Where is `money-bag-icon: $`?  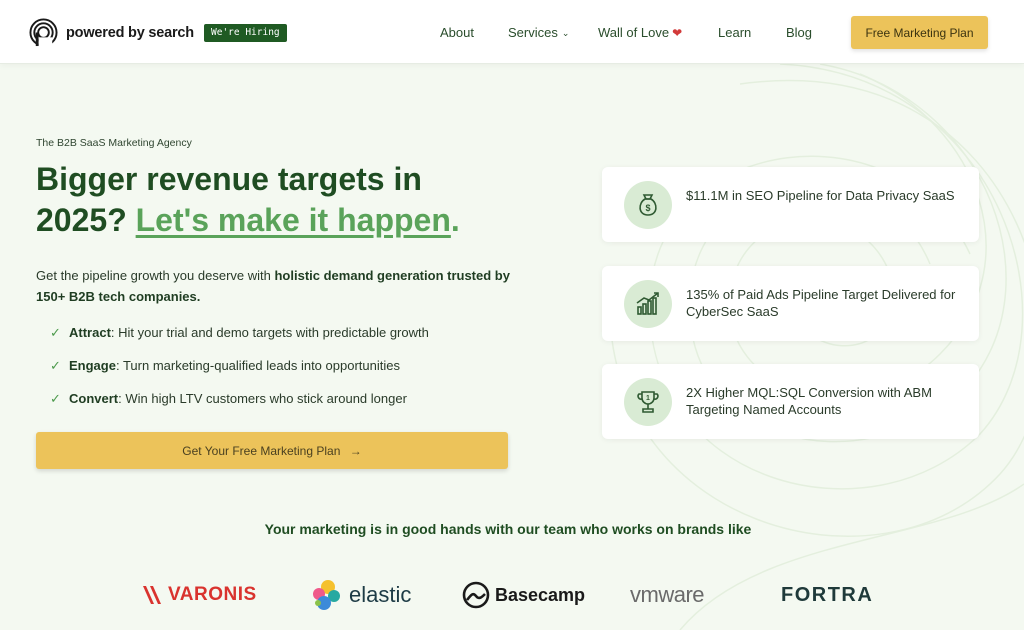 money-bag-icon: $ is located at coordinates (648, 205).